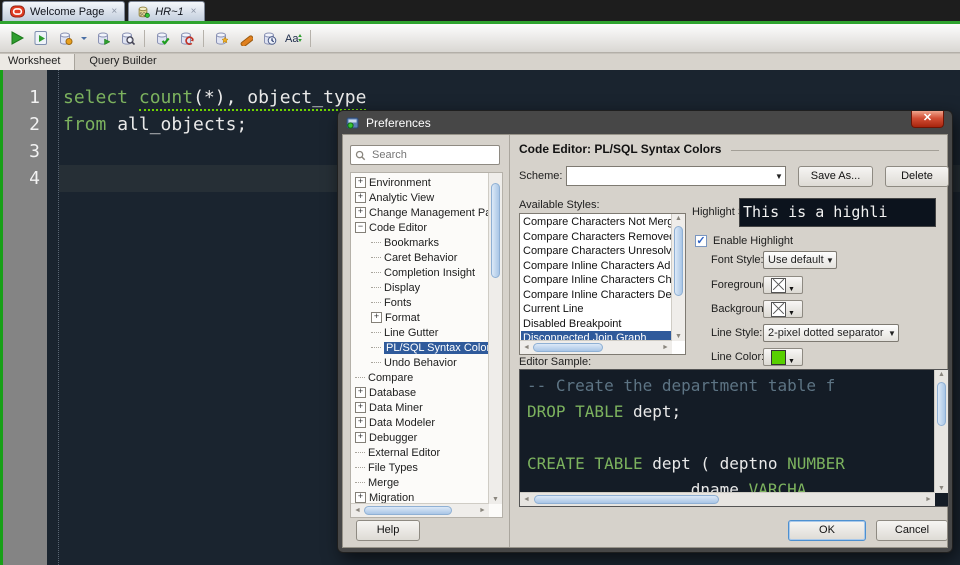 This screenshot has width=960, height=565. Describe the element at coordinates (269, 38) in the screenshot. I see `sql-history-icon` at that location.